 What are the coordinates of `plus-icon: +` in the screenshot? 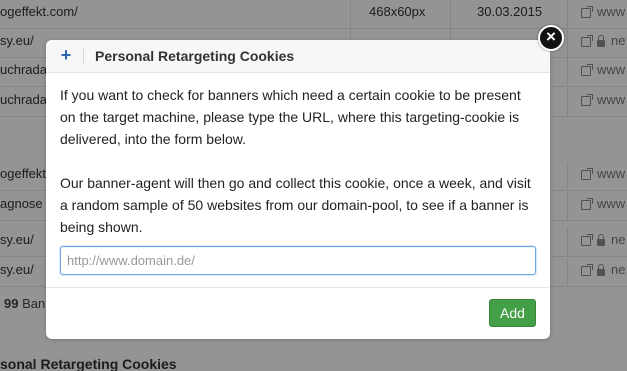 It's located at (66, 55).